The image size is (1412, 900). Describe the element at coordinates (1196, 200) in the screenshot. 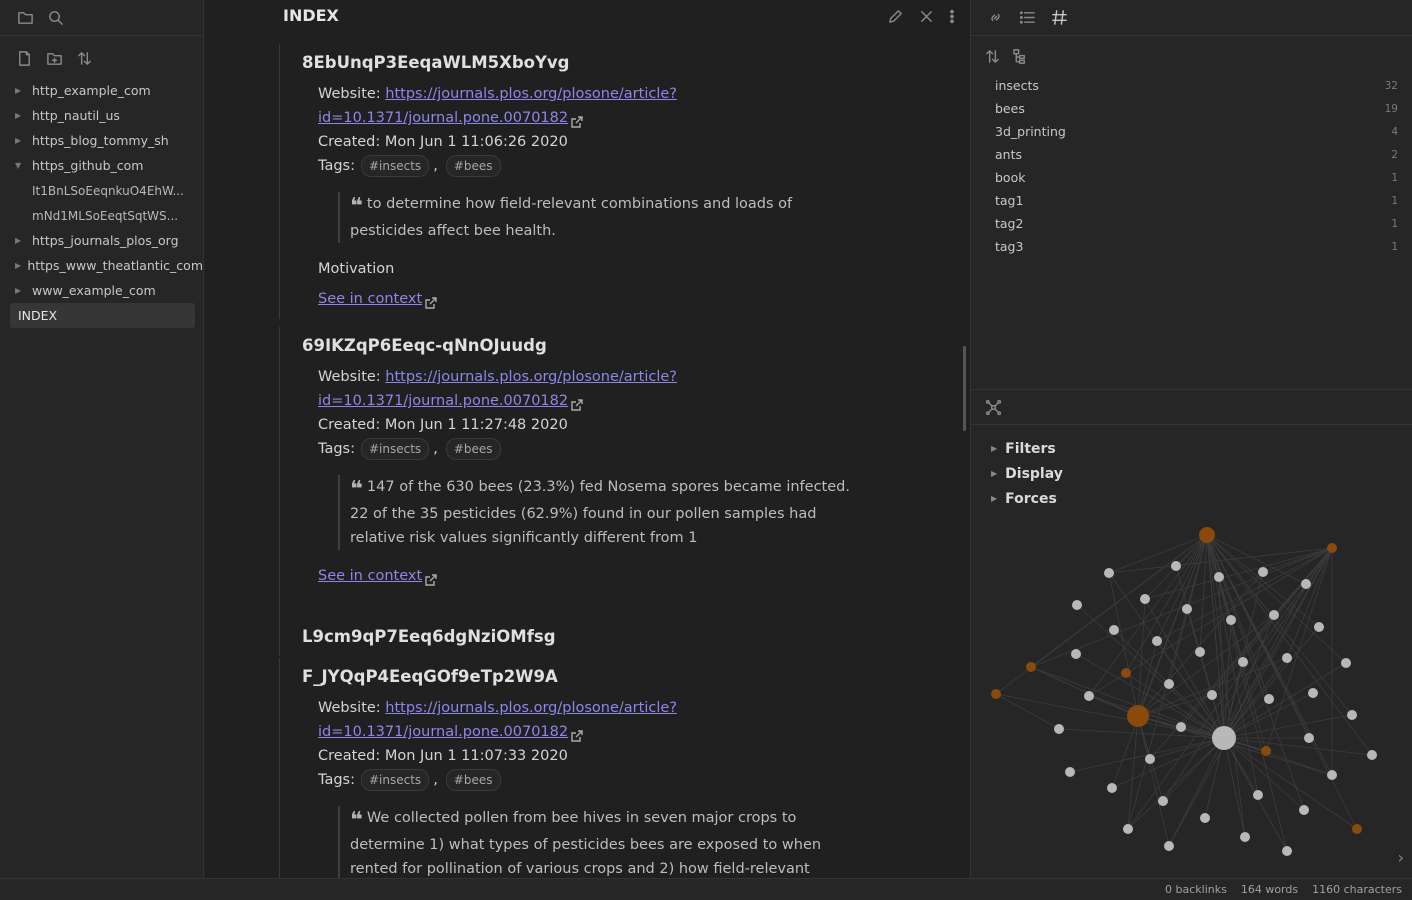

I see `tag-list-item: tag1 1` at that location.